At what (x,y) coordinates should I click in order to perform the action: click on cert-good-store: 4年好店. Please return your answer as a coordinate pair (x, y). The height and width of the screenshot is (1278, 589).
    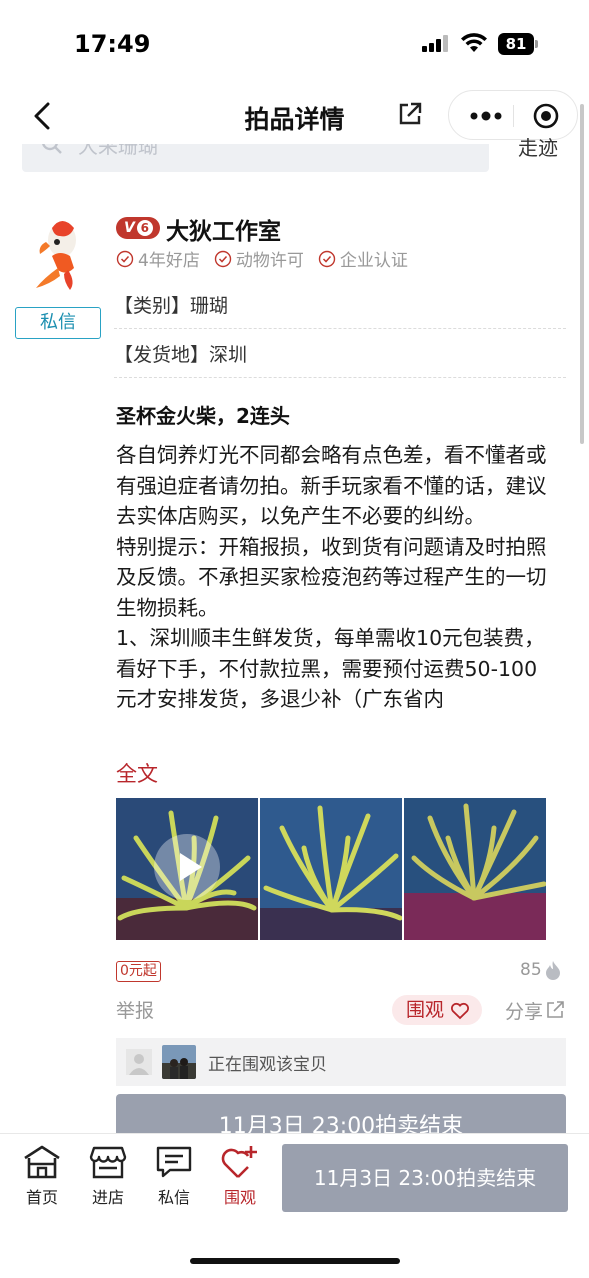
    Looking at the image, I should click on (158, 258).